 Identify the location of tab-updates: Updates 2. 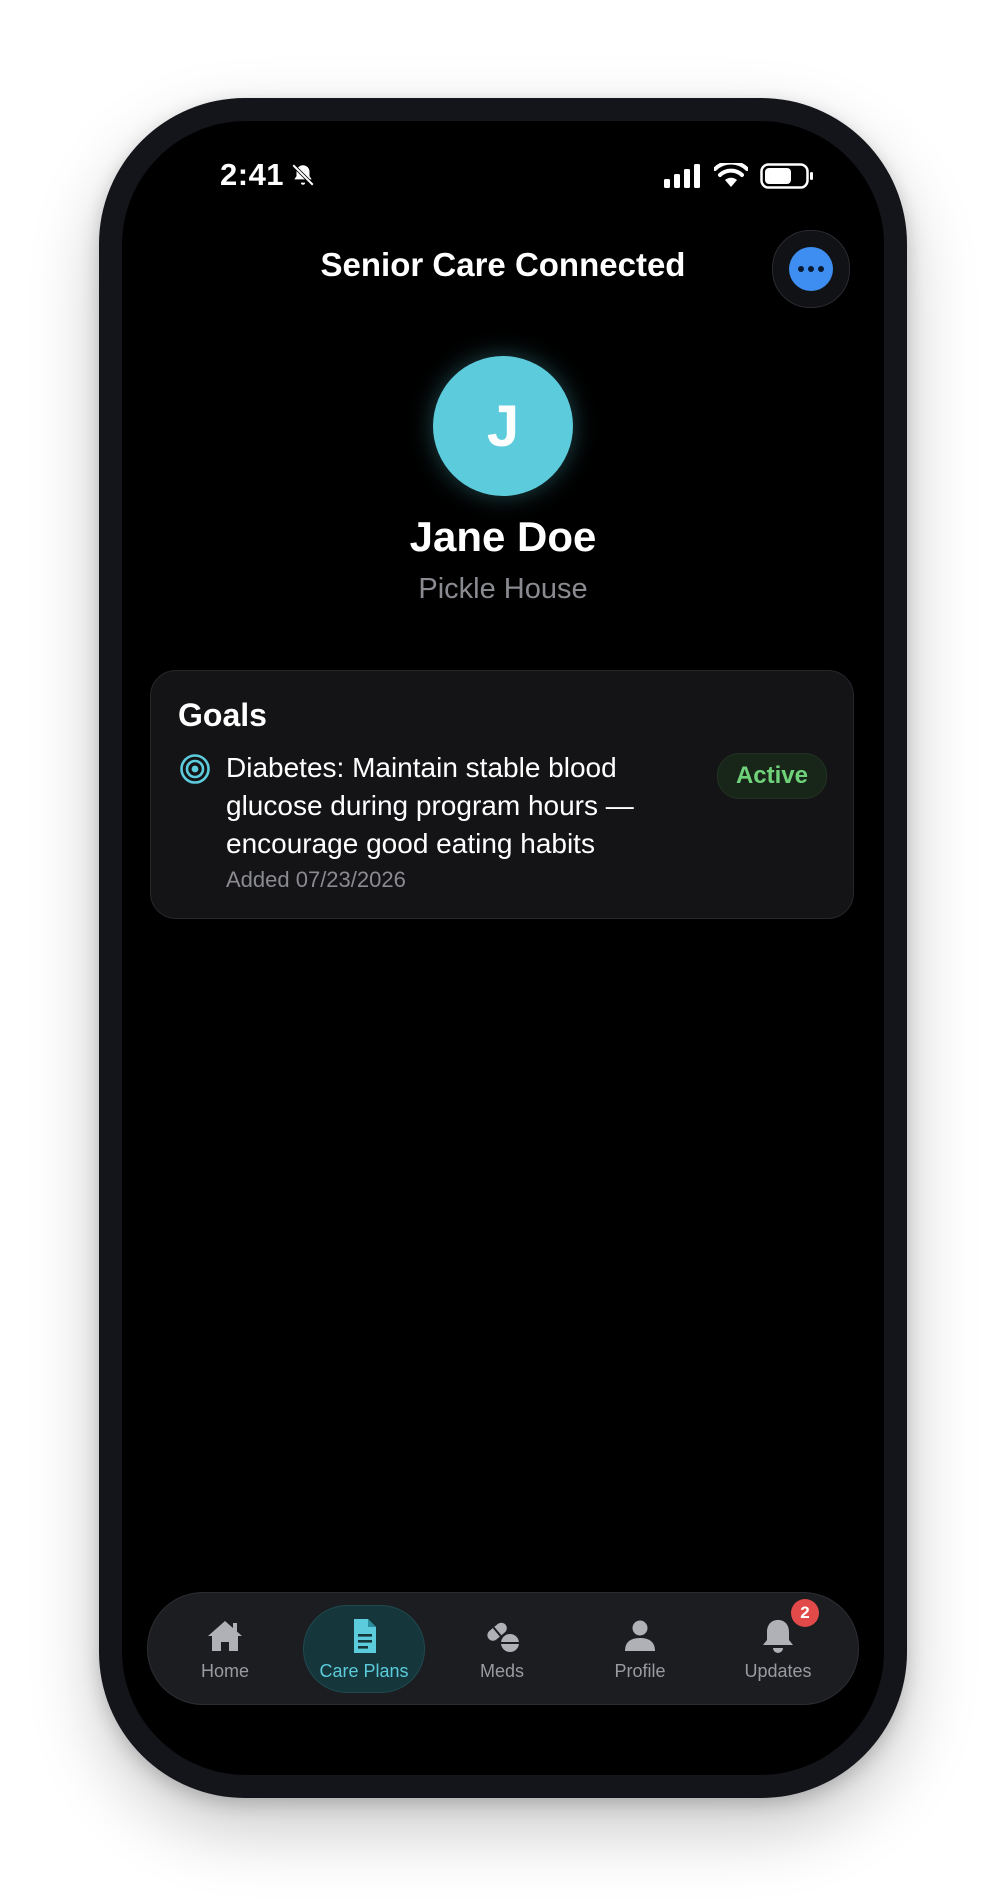
(778, 1646).